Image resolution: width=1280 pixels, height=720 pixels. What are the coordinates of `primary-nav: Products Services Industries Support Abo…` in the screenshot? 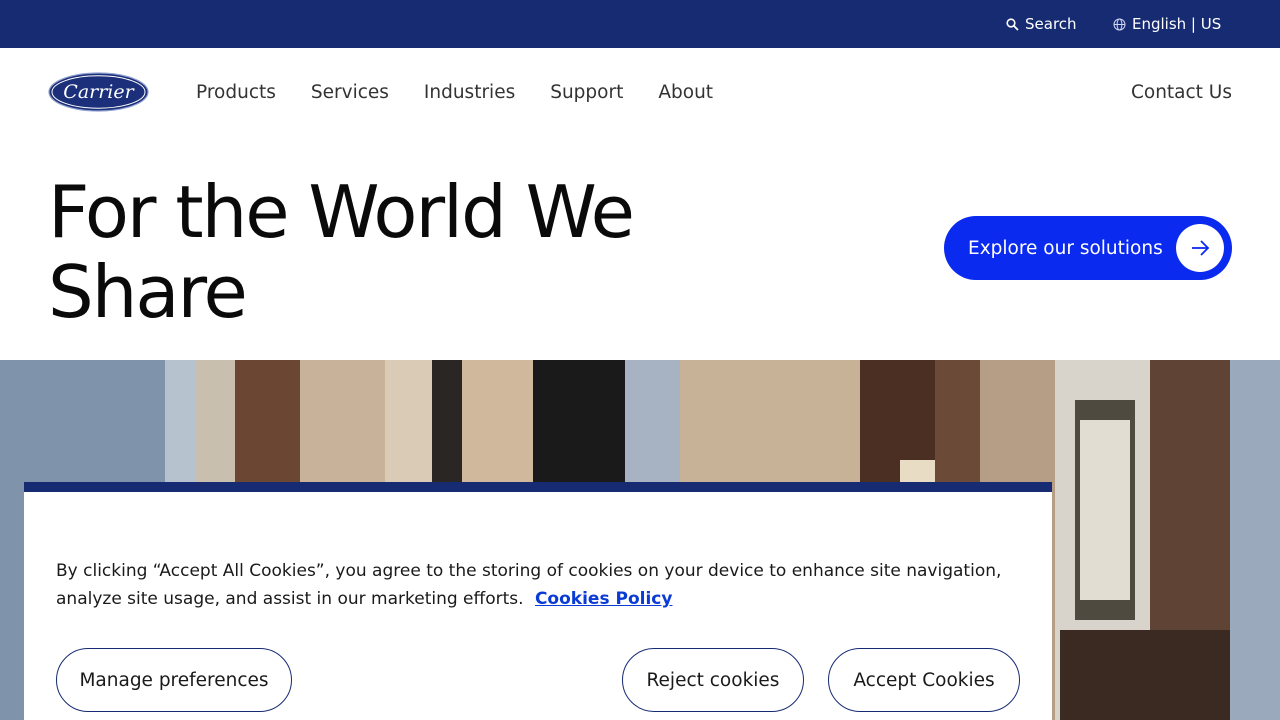 It's located at (472, 92).